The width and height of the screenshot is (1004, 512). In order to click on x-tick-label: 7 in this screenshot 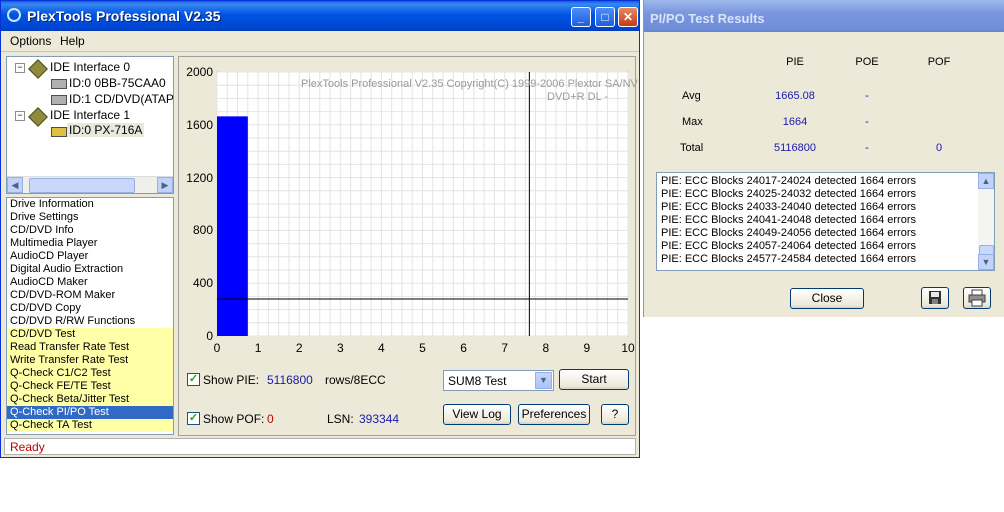, I will do `click(505, 348)`.